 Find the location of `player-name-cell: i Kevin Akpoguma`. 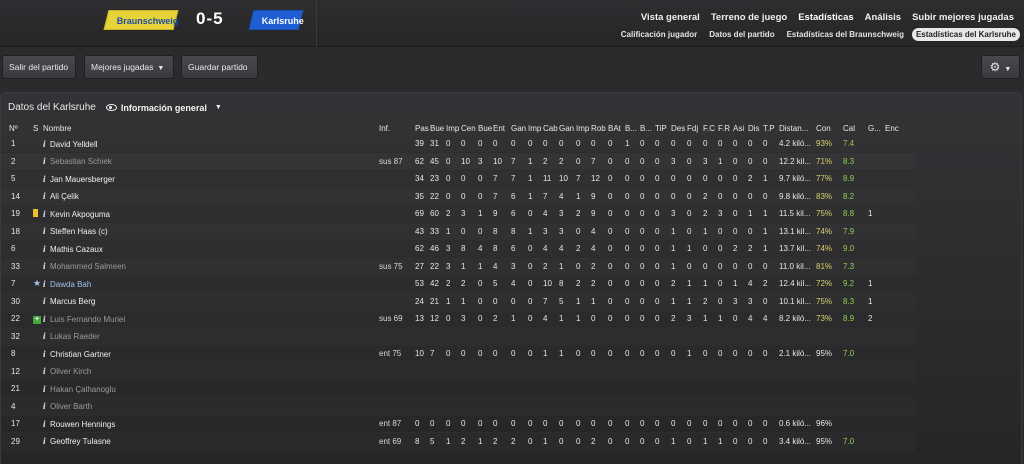

player-name-cell: i Kevin Akpoguma is located at coordinates (211, 214).